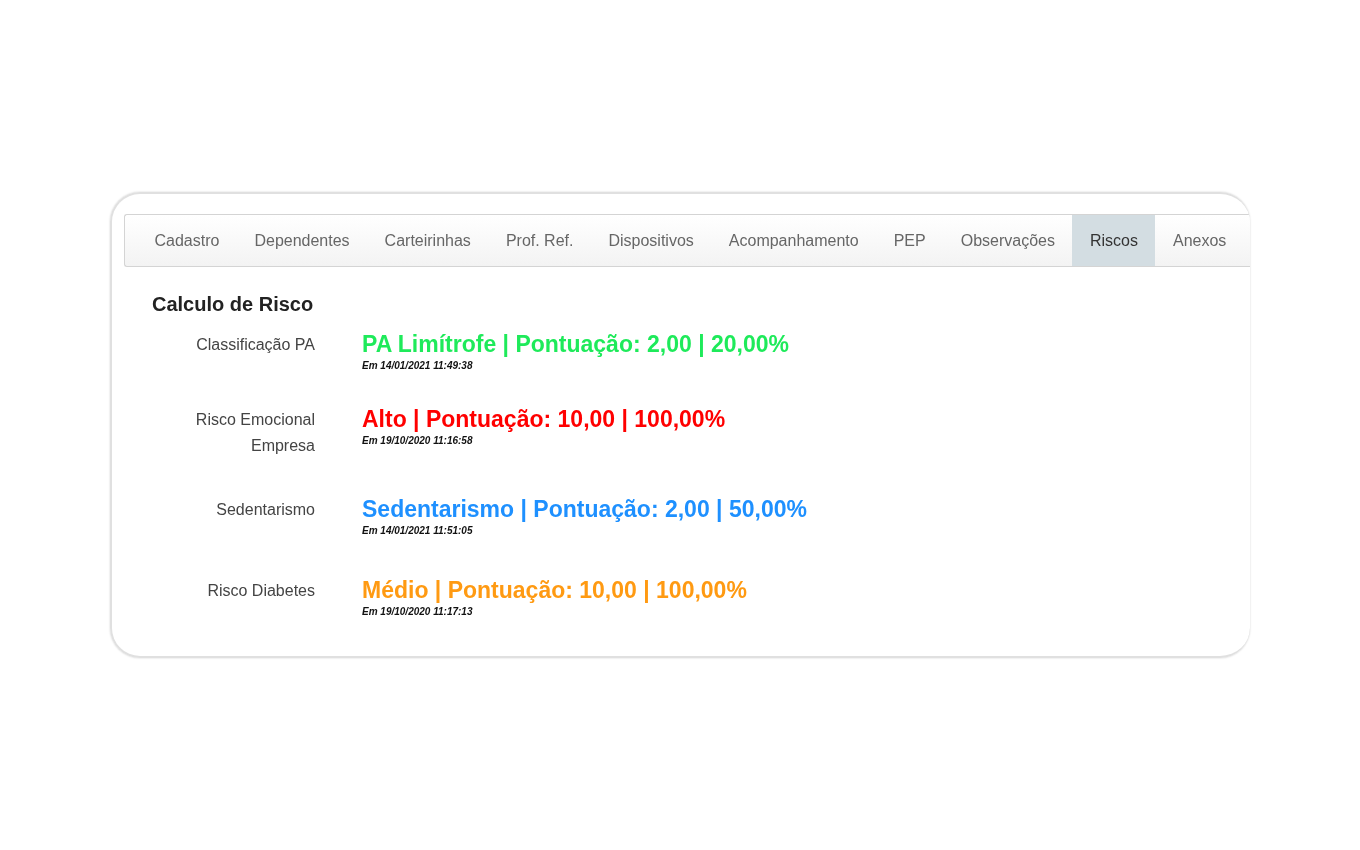 The width and height of the screenshot is (1360, 850). What do you see at coordinates (302, 240) in the screenshot?
I see `tab: Dependentes` at bounding box center [302, 240].